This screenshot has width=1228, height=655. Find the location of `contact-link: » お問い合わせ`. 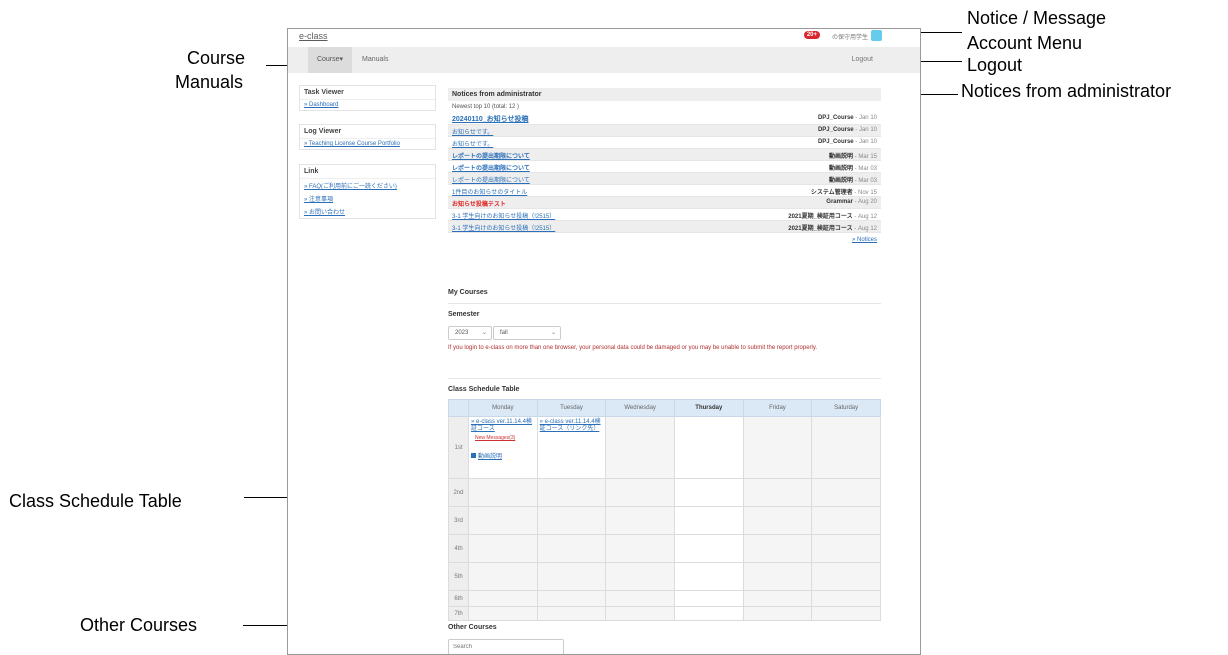

contact-link: » お問い合わせ is located at coordinates (367, 211).